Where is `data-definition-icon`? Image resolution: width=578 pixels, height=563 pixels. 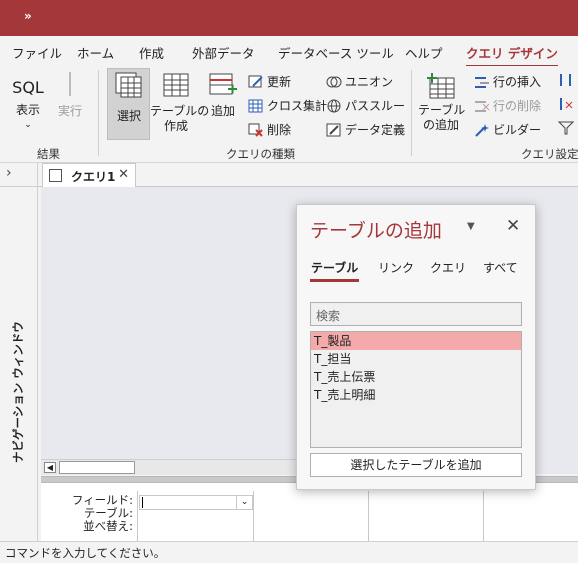 data-definition-icon is located at coordinates (334, 130).